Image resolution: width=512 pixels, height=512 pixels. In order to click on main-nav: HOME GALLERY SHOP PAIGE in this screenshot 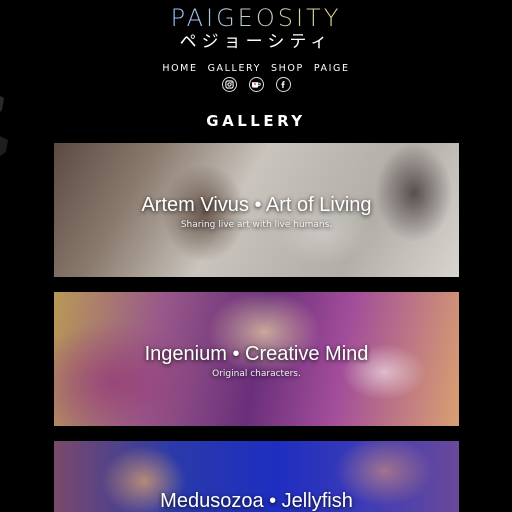, I will do `click(256, 68)`.